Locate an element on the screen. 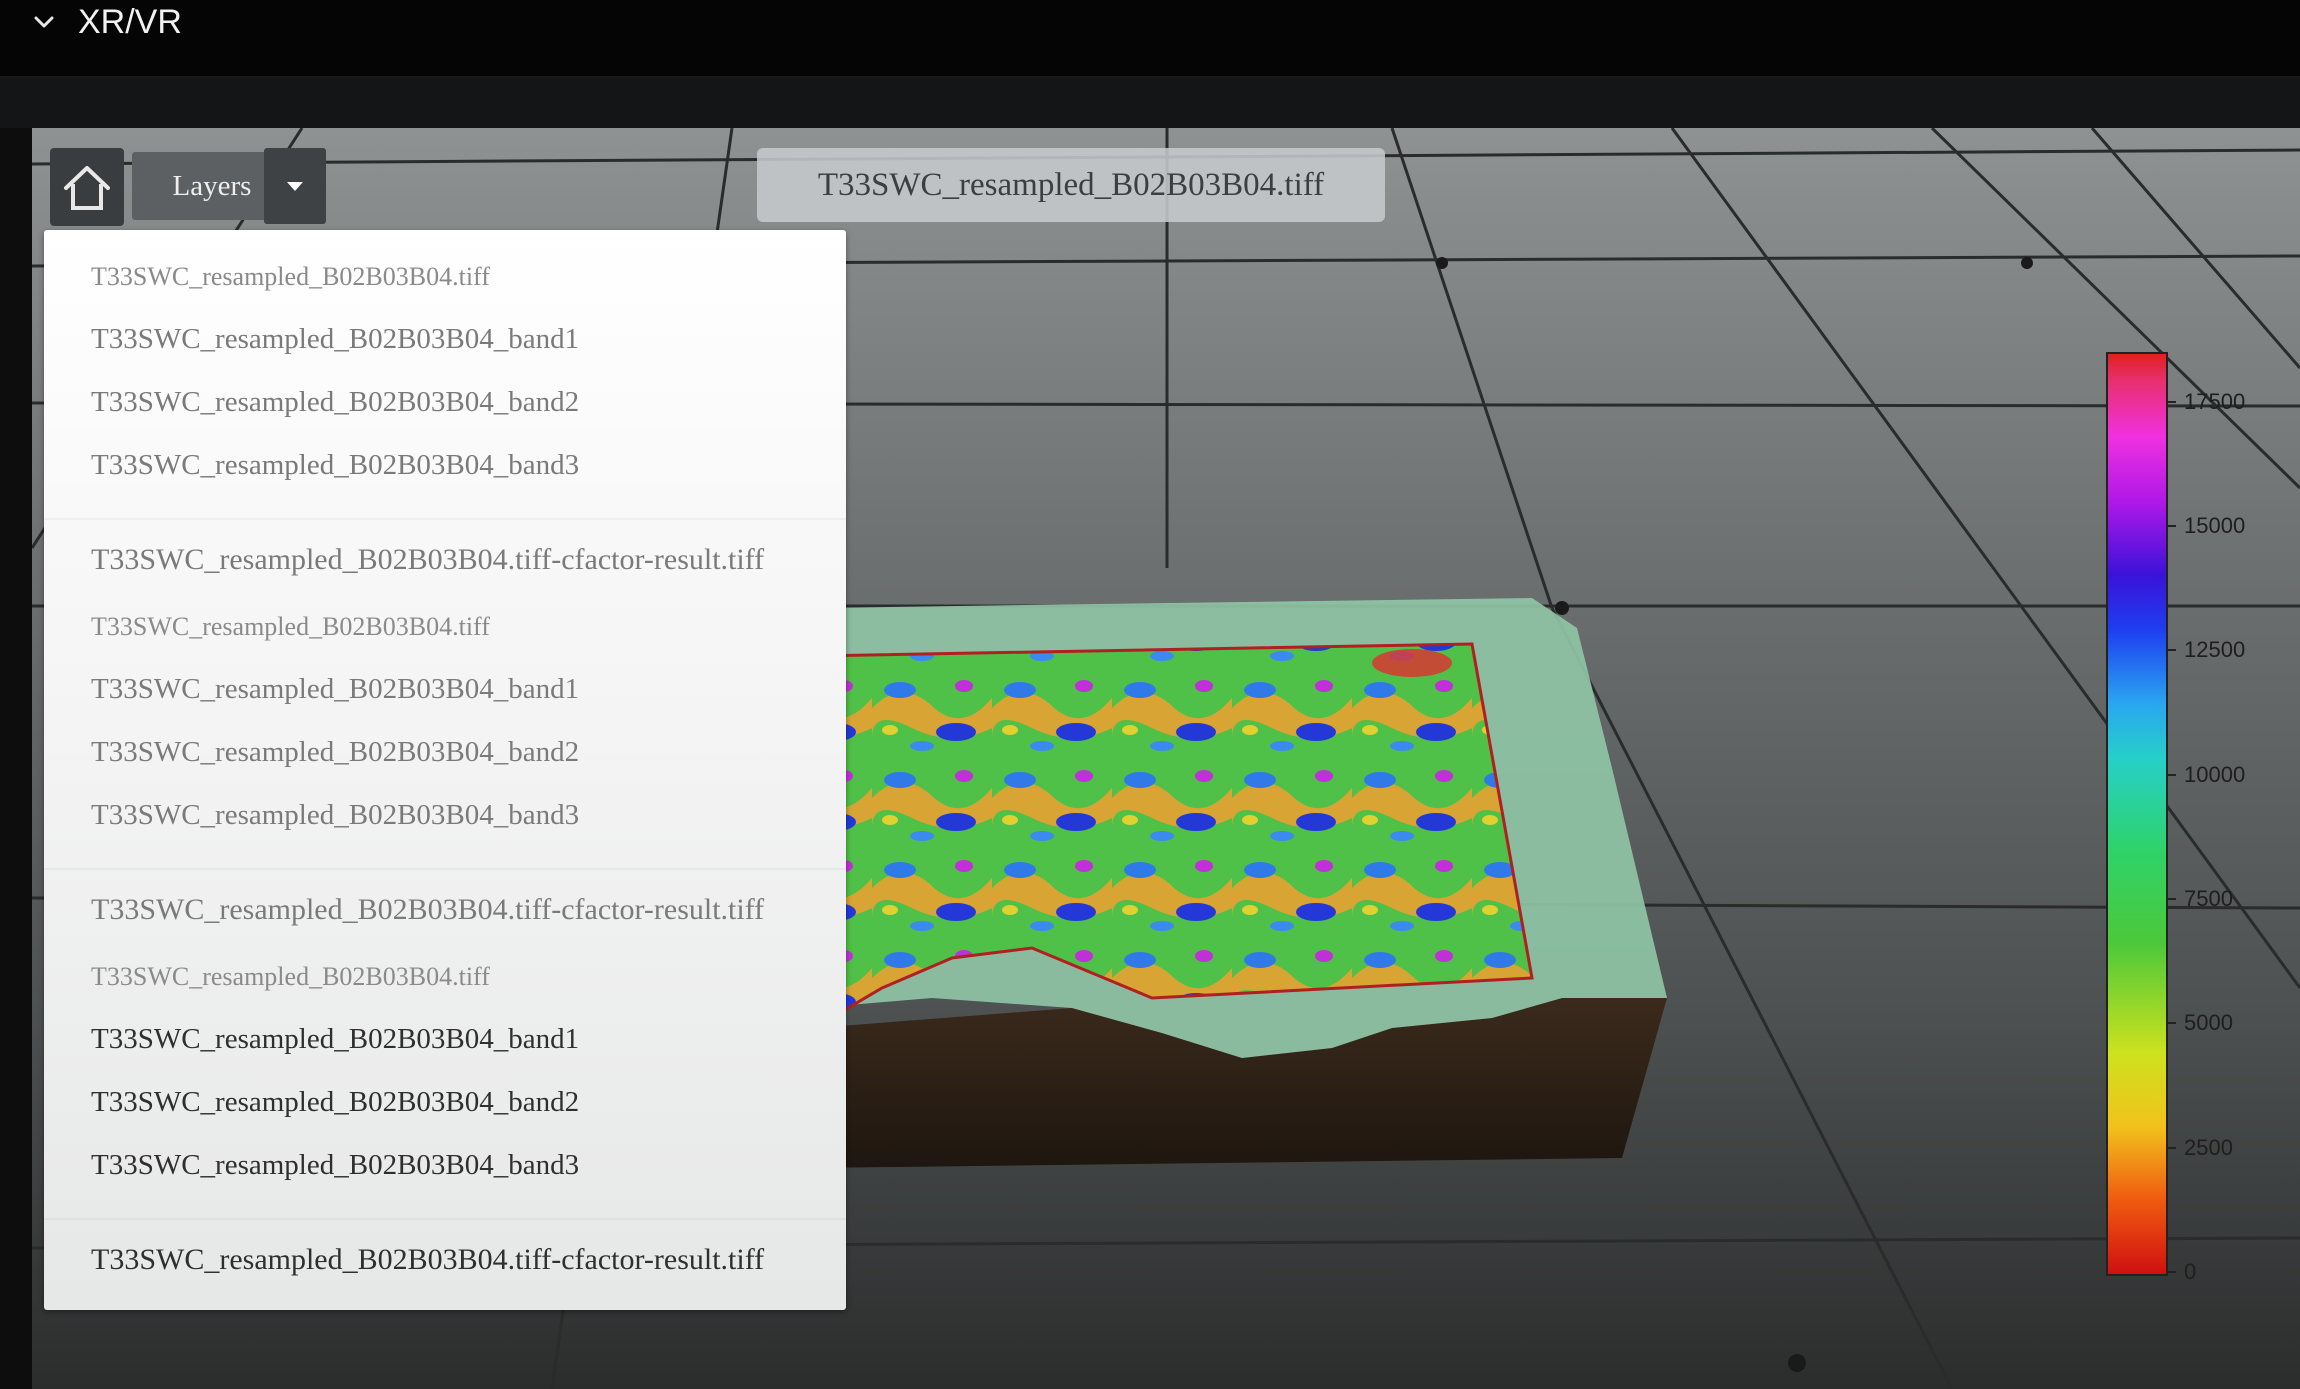 The image size is (2300, 1389). color-scale-tick-label: 5000 is located at coordinates (2208, 1023).